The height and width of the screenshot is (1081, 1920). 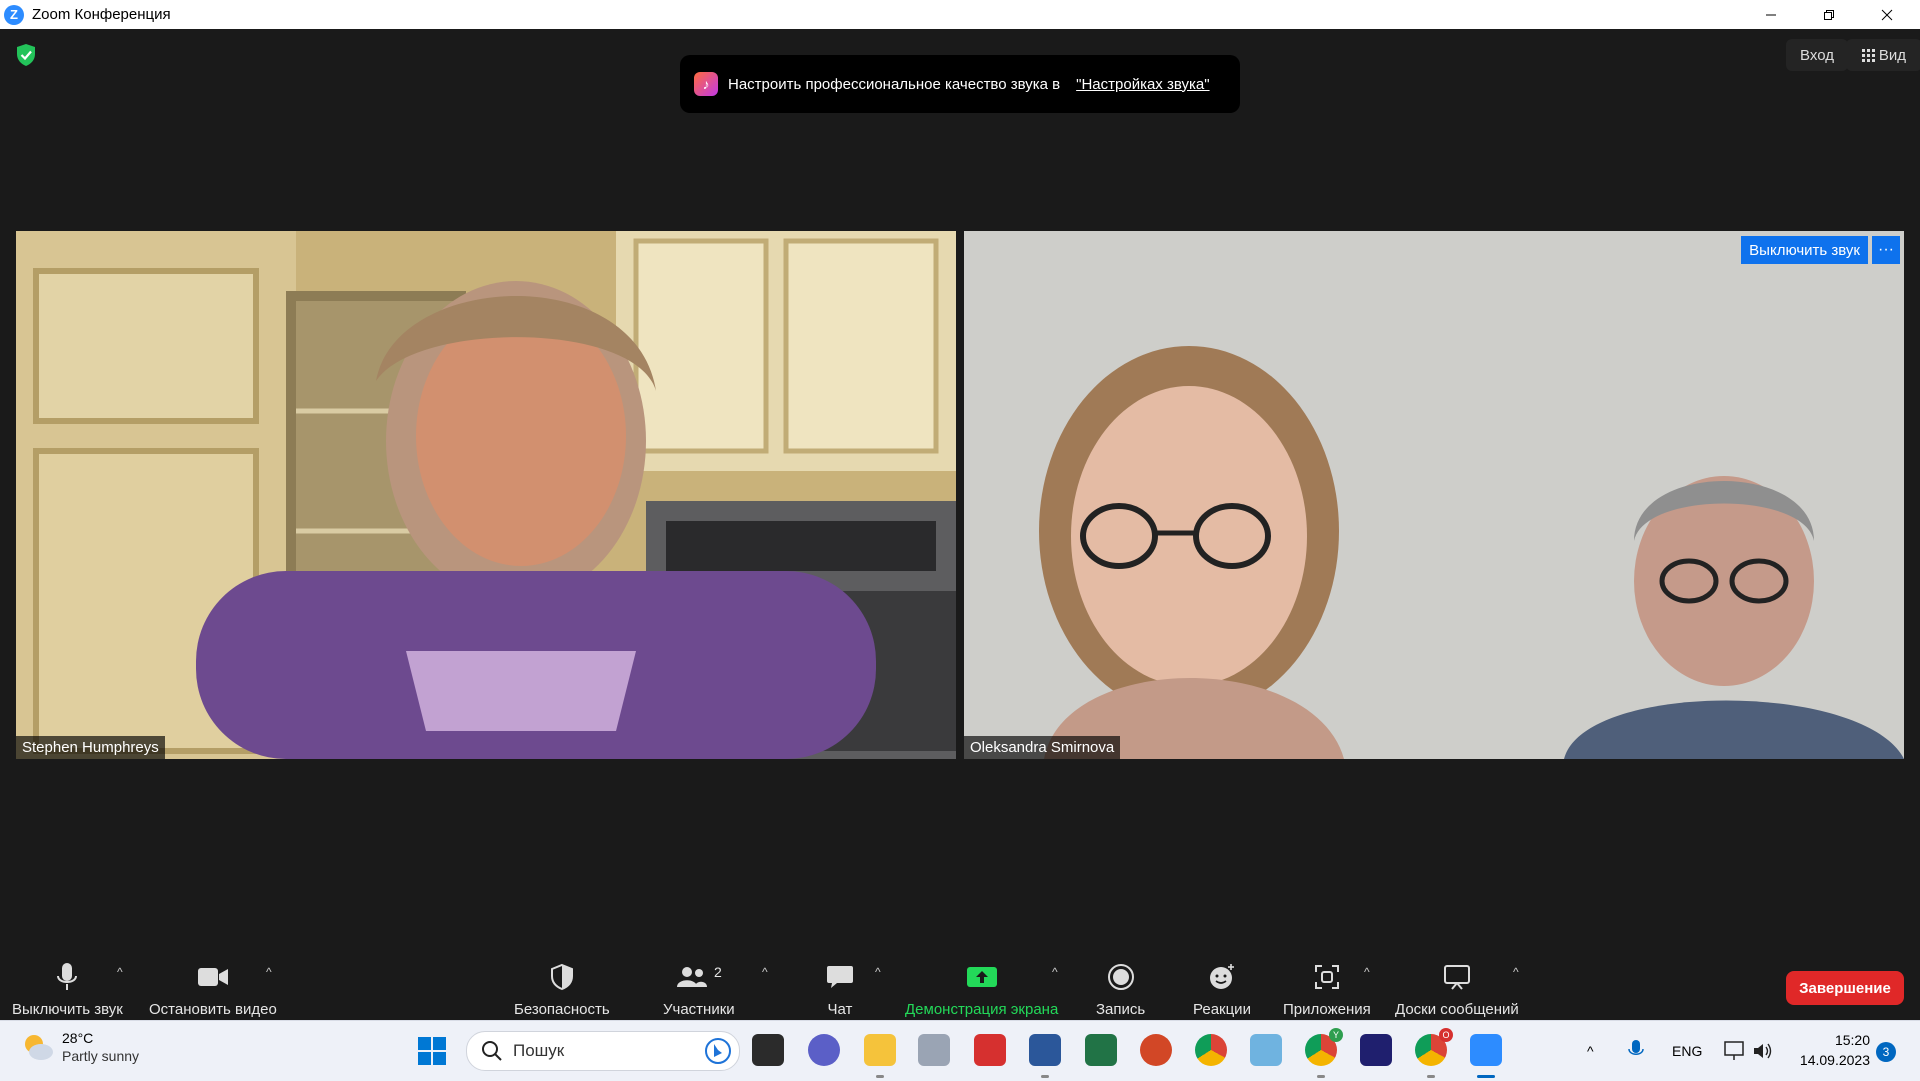 What do you see at coordinates (1735, 1051) in the screenshot?
I see `network-icon` at bounding box center [1735, 1051].